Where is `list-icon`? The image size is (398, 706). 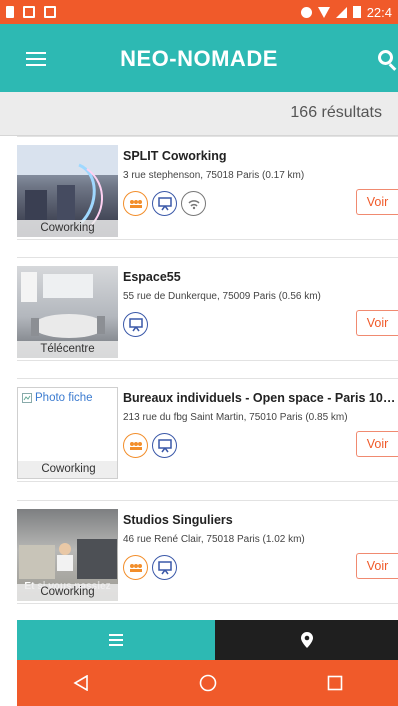 list-icon is located at coordinates (116, 640).